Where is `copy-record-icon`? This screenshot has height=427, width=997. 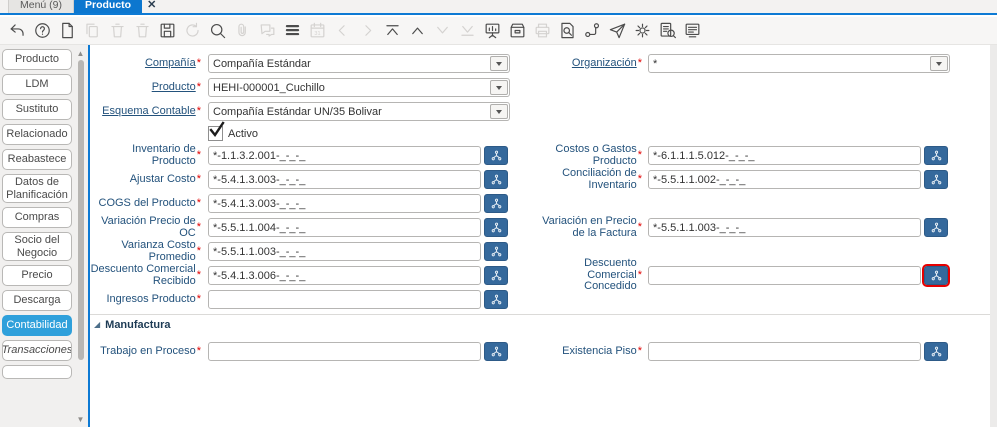
copy-record-icon is located at coordinates (92, 30).